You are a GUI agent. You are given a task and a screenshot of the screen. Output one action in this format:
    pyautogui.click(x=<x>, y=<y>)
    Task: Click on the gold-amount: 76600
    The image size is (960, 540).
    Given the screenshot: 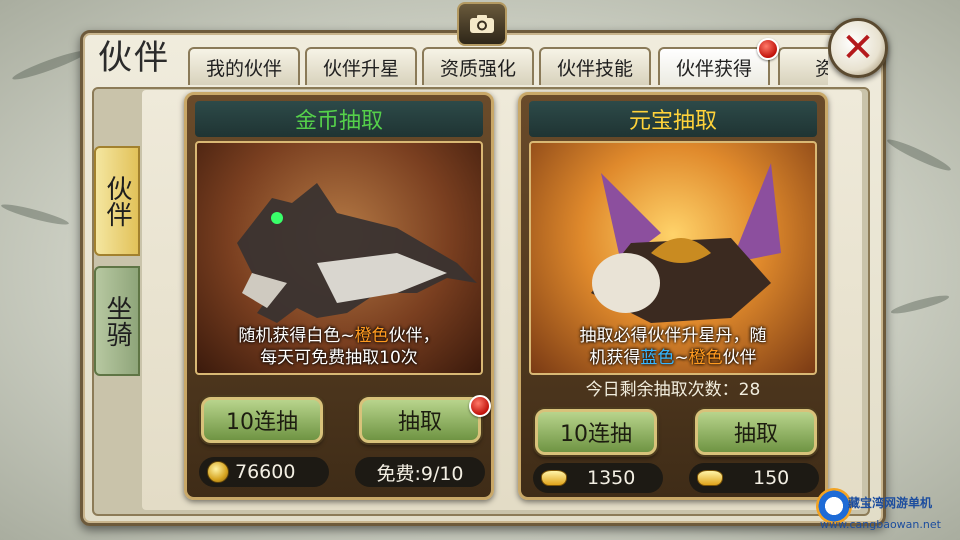 What is the action you would take?
    pyautogui.click(x=265, y=472)
    